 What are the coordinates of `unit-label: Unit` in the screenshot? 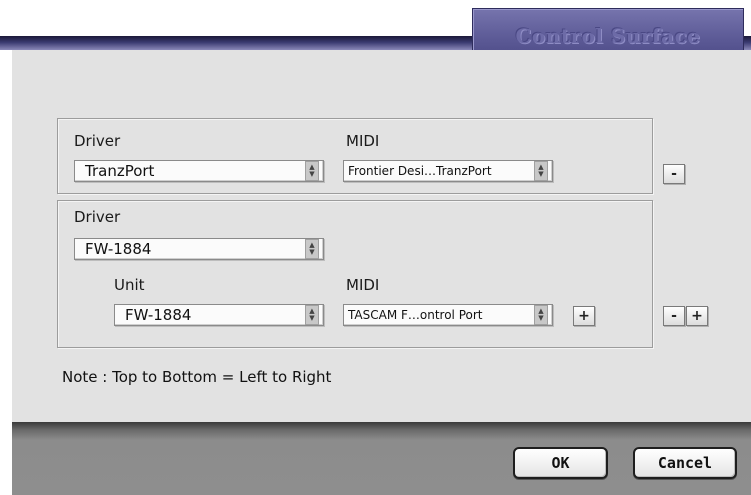 It's located at (129, 285).